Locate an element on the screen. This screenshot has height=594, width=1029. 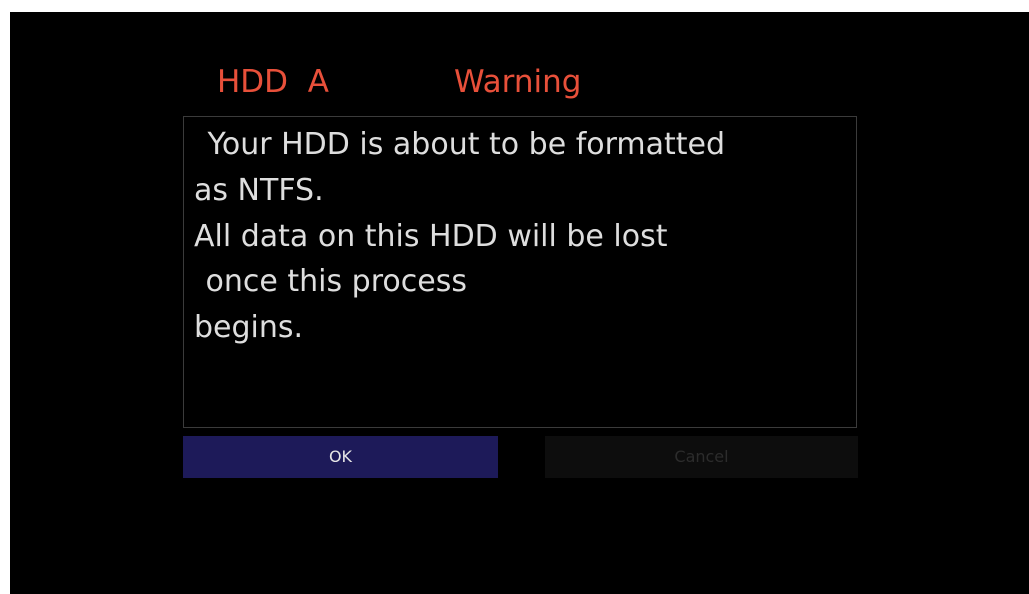
message-line: begins. is located at coordinates (249, 327).